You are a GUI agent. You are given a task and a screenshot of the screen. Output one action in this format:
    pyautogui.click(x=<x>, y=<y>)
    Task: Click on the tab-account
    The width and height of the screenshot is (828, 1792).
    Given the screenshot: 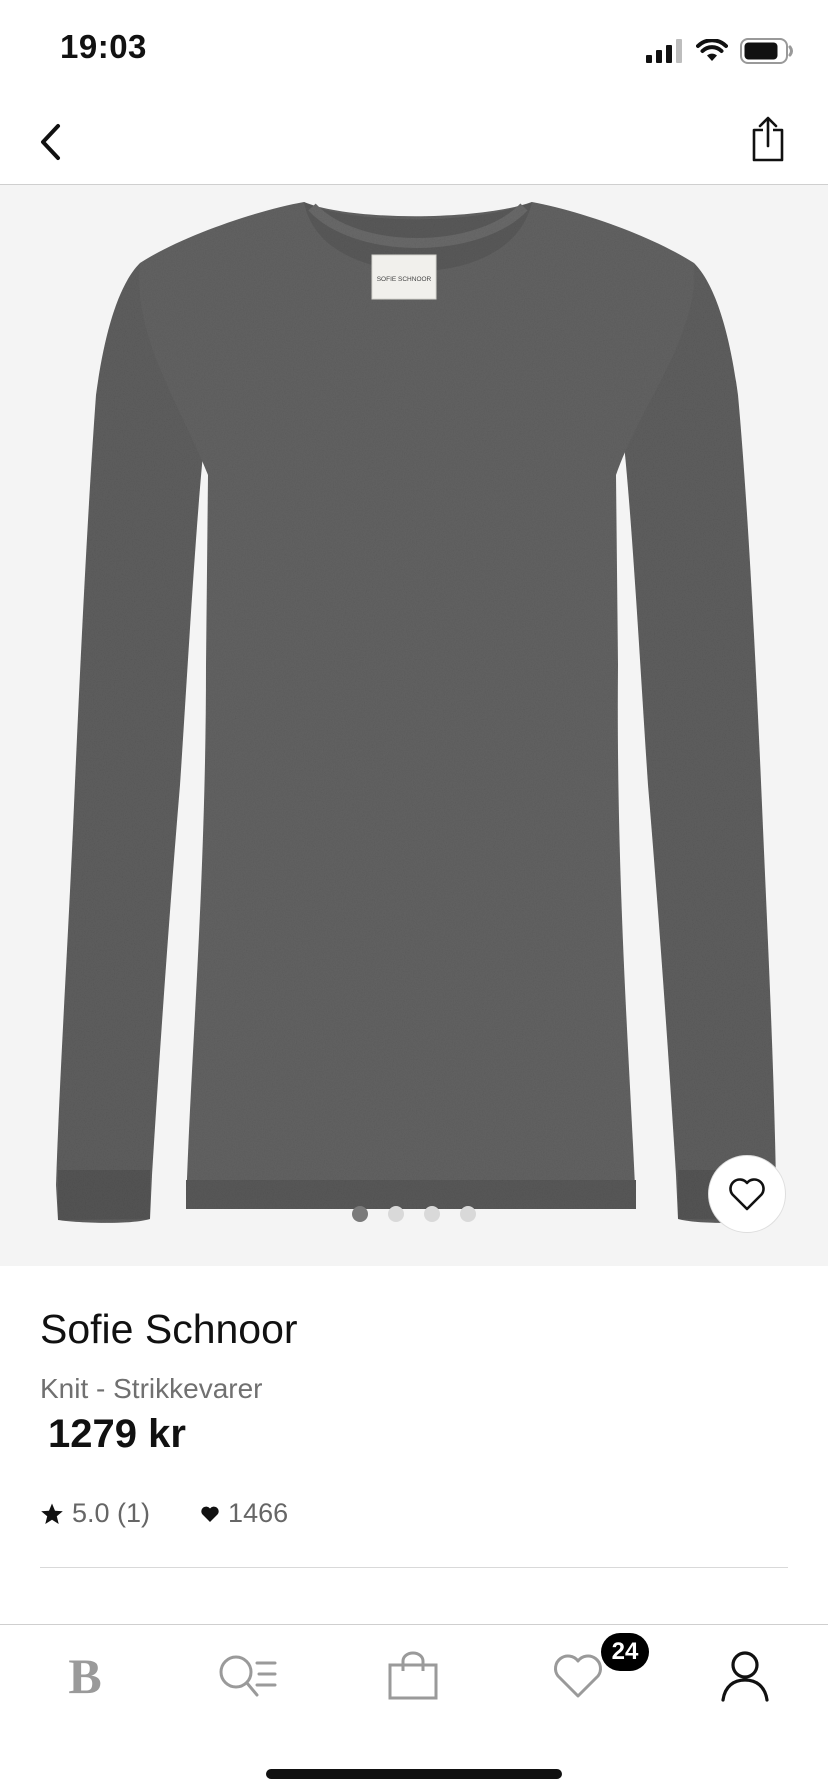 What is the action you would take?
    pyautogui.click(x=745, y=1676)
    